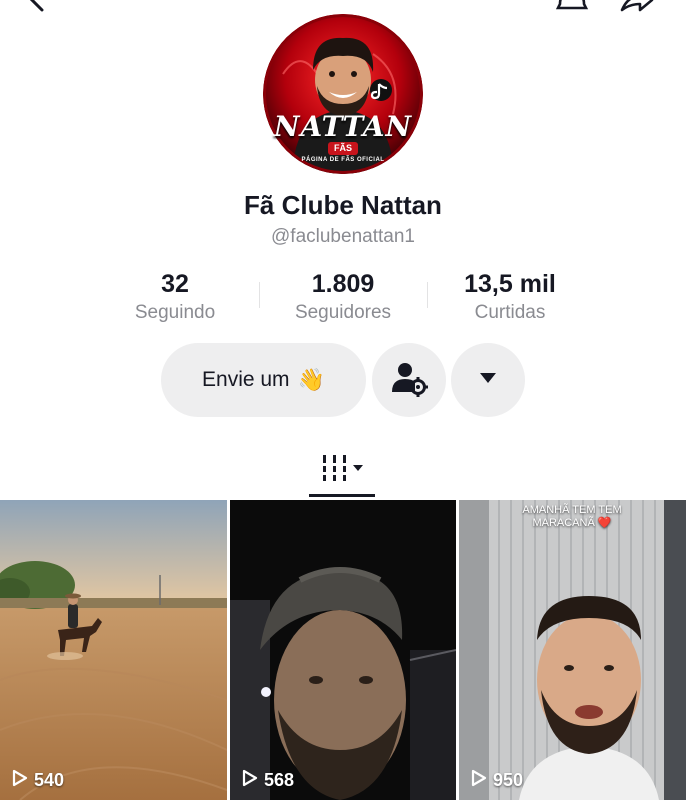  I want to click on stat-following-label: Seguindo, so click(175, 312).